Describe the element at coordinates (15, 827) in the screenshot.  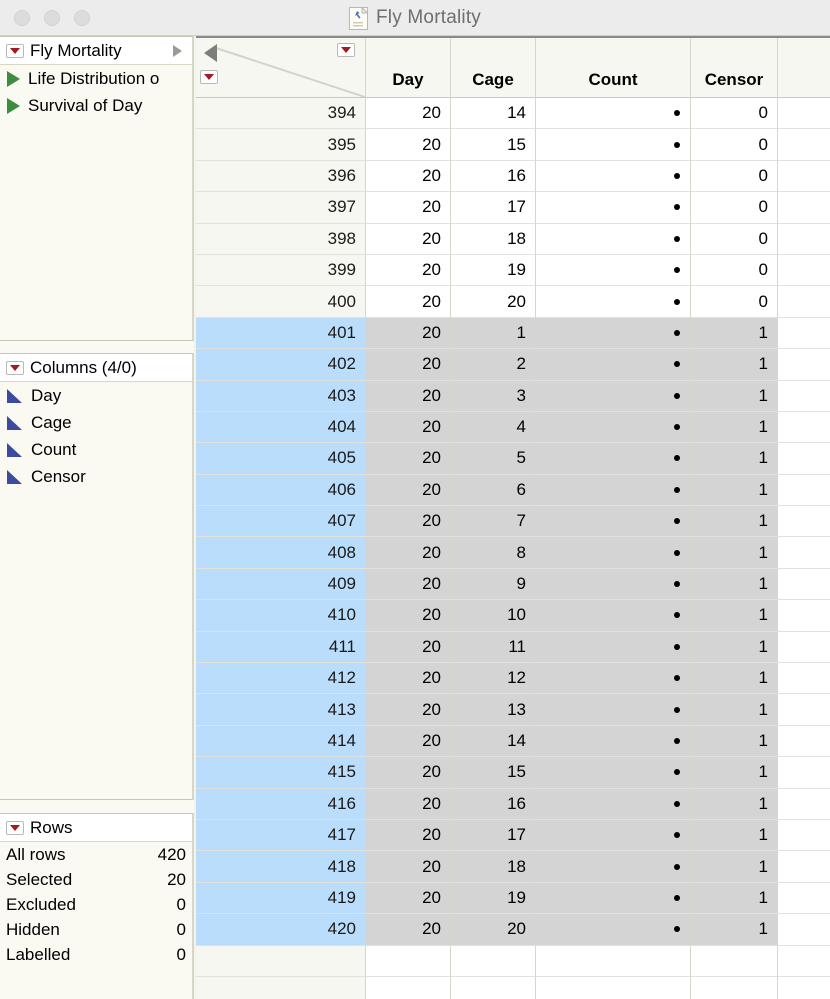
I see `rows-hotspot-menu-icon` at that location.